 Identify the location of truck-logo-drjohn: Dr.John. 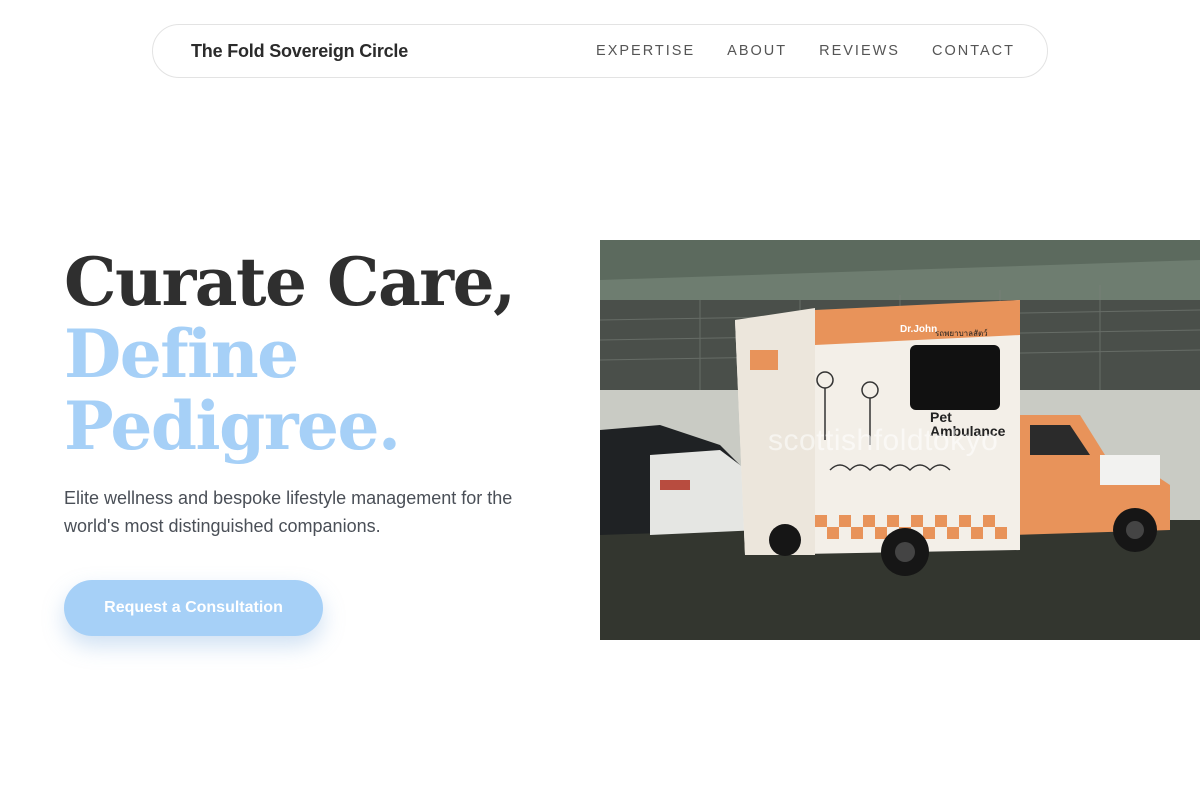
(918, 329).